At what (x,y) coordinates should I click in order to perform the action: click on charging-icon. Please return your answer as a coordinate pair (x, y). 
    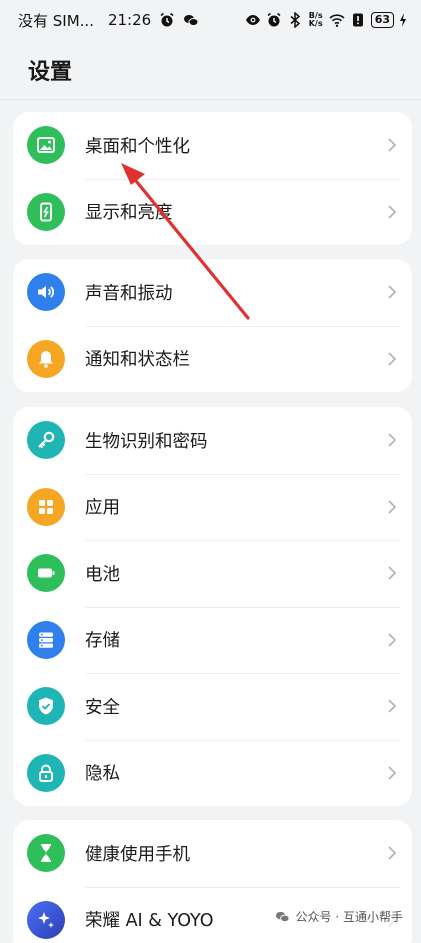
    Looking at the image, I should click on (403, 20).